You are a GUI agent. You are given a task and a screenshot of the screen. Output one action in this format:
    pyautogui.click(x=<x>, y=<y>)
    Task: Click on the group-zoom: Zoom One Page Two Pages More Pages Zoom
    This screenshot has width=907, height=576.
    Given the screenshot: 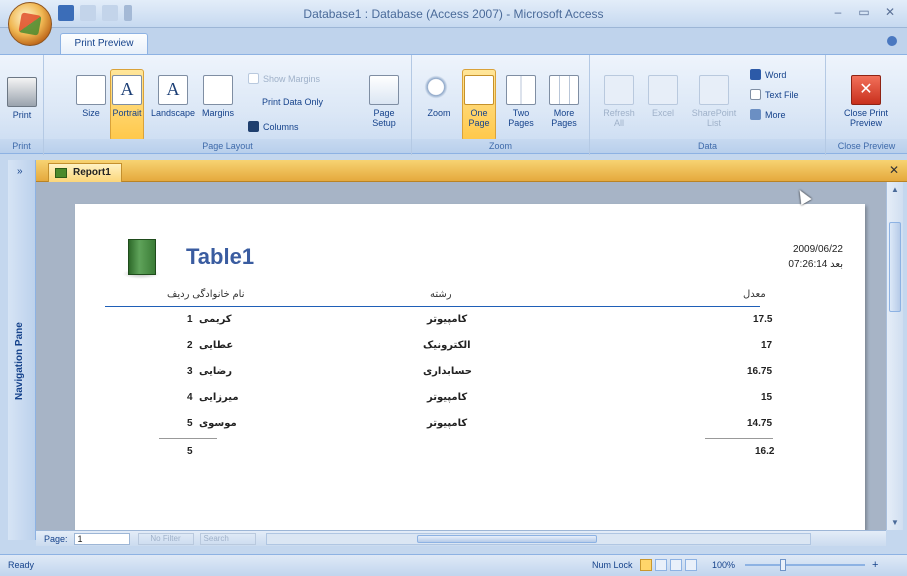 What is the action you would take?
    pyautogui.click(x=501, y=105)
    